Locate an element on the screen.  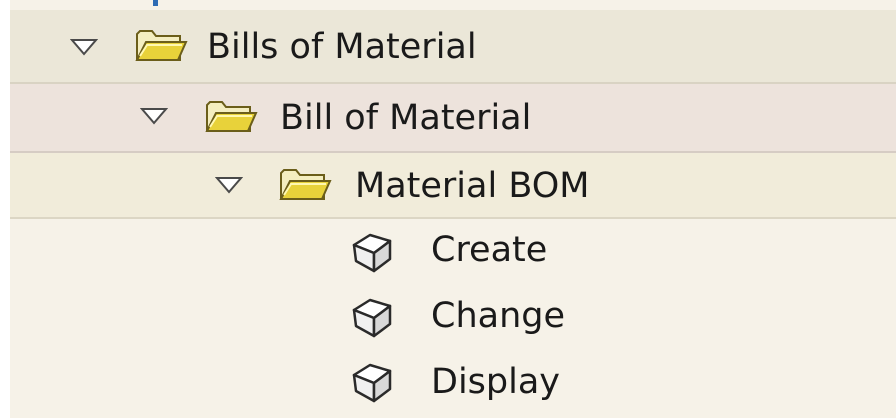
tree-node-label: Create is located at coordinates (489, 250).